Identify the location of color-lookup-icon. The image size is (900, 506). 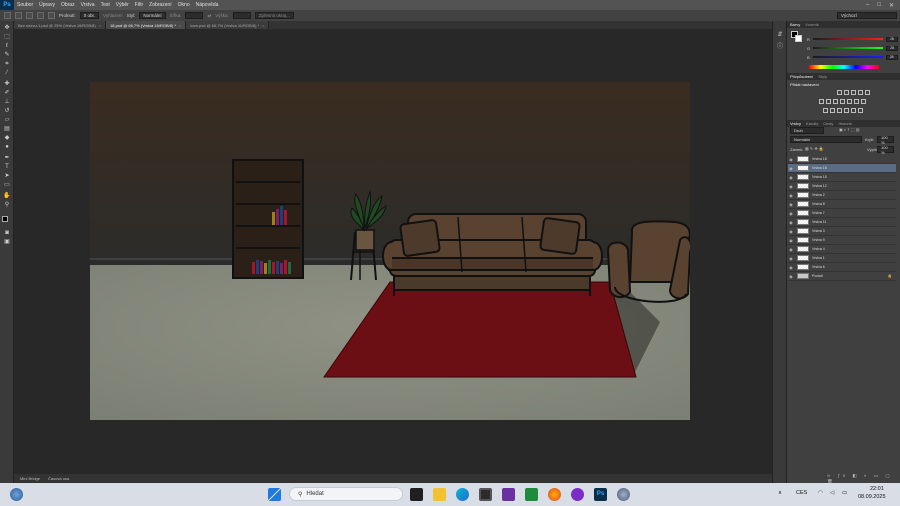
(856, 101).